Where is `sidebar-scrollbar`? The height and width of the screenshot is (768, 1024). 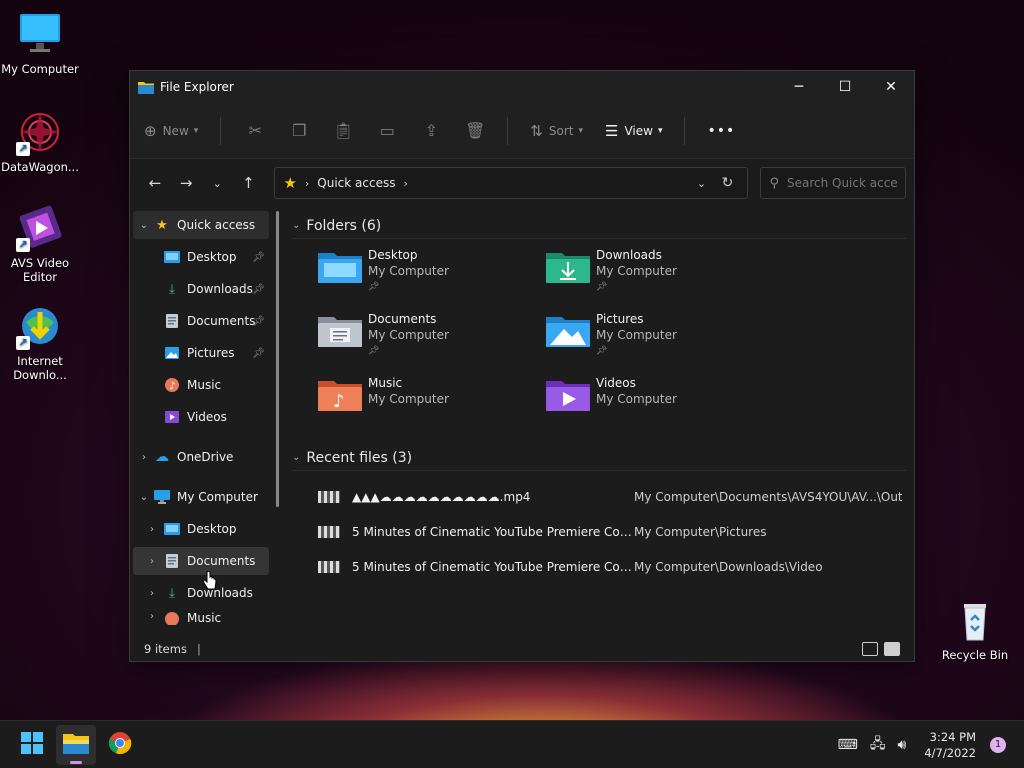 sidebar-scrollbar is located at coordinates (277, 359).